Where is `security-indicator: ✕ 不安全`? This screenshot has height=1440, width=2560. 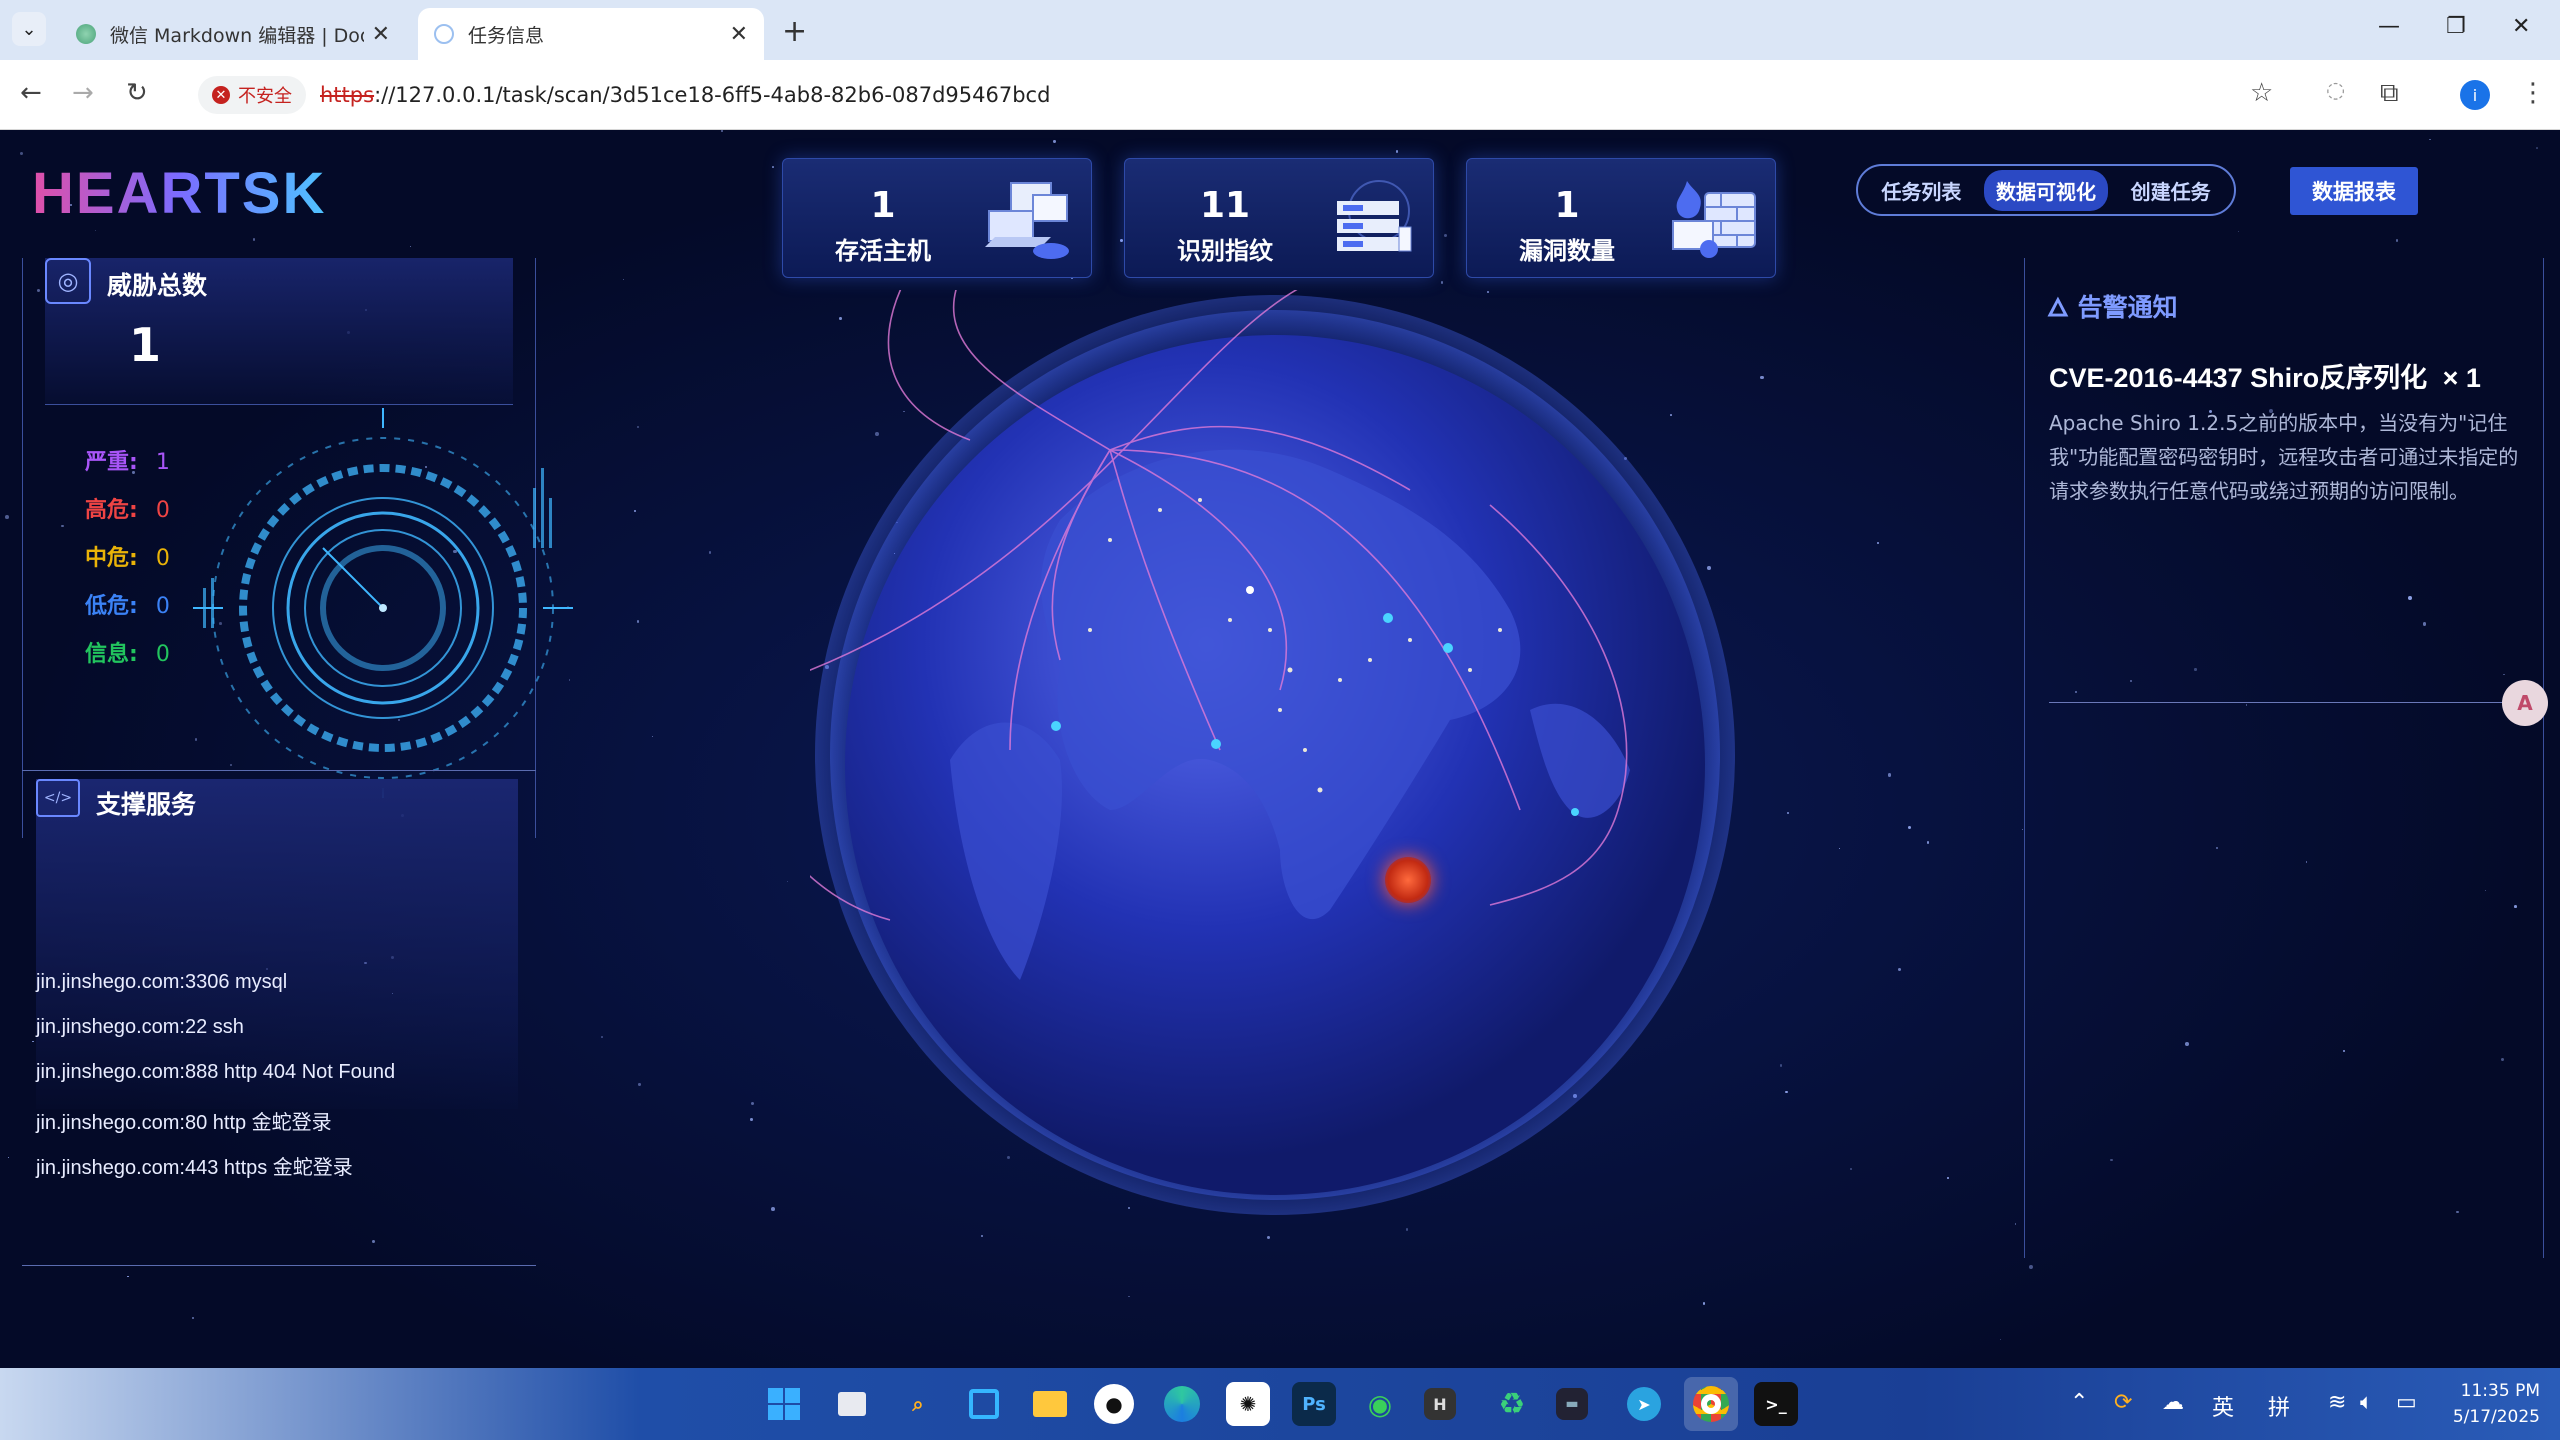 security-indicator: ✕ 不安全 is located at coordinates (252, 95).